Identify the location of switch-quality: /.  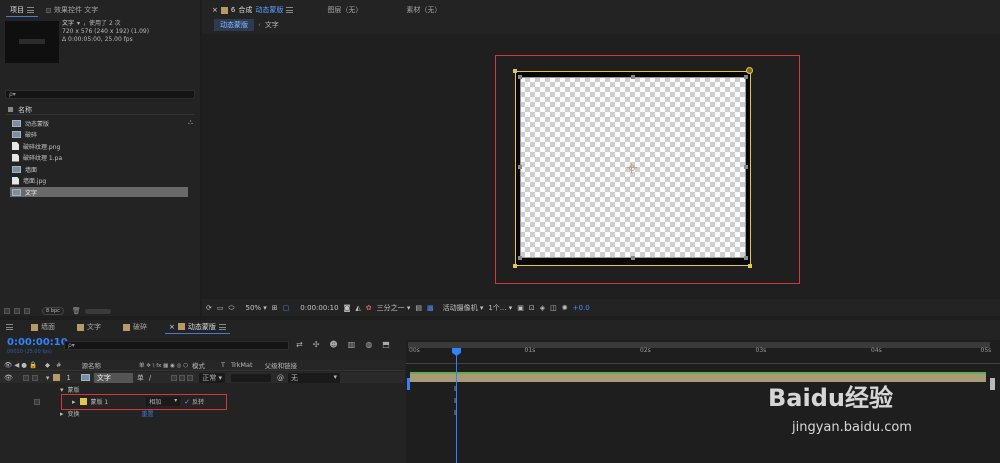
(150, 378).